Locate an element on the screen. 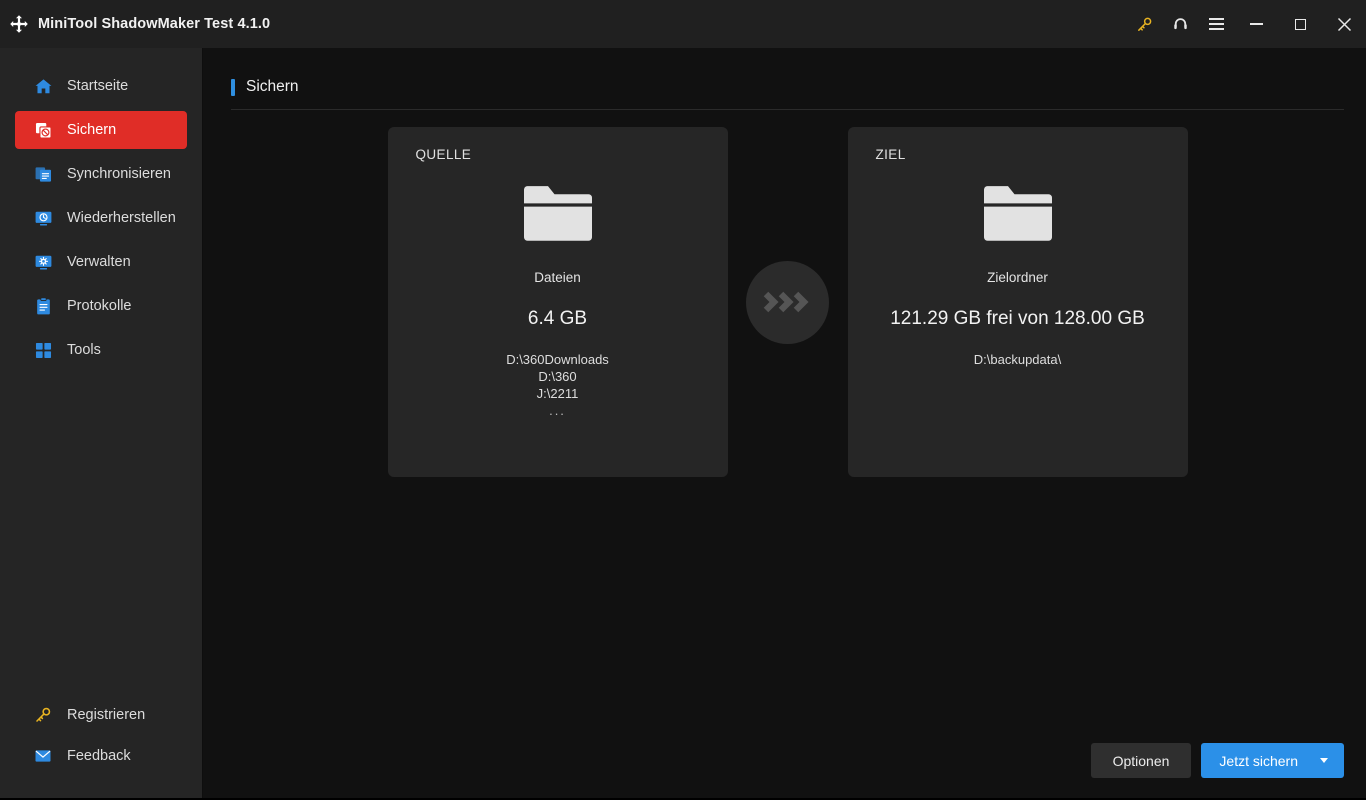 The image size is (1366, 800). caret-down-icon is located at coordinates (1324, 760).